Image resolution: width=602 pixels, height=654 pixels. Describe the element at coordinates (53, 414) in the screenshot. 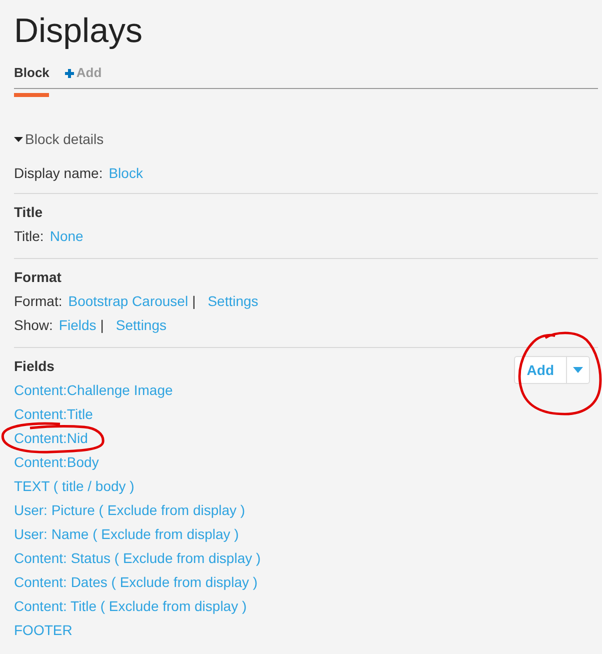

I see `field-link: Content:Title` at that location.